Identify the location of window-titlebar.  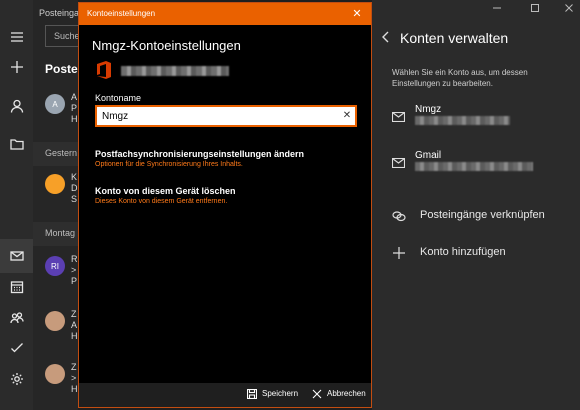
(476, 11).